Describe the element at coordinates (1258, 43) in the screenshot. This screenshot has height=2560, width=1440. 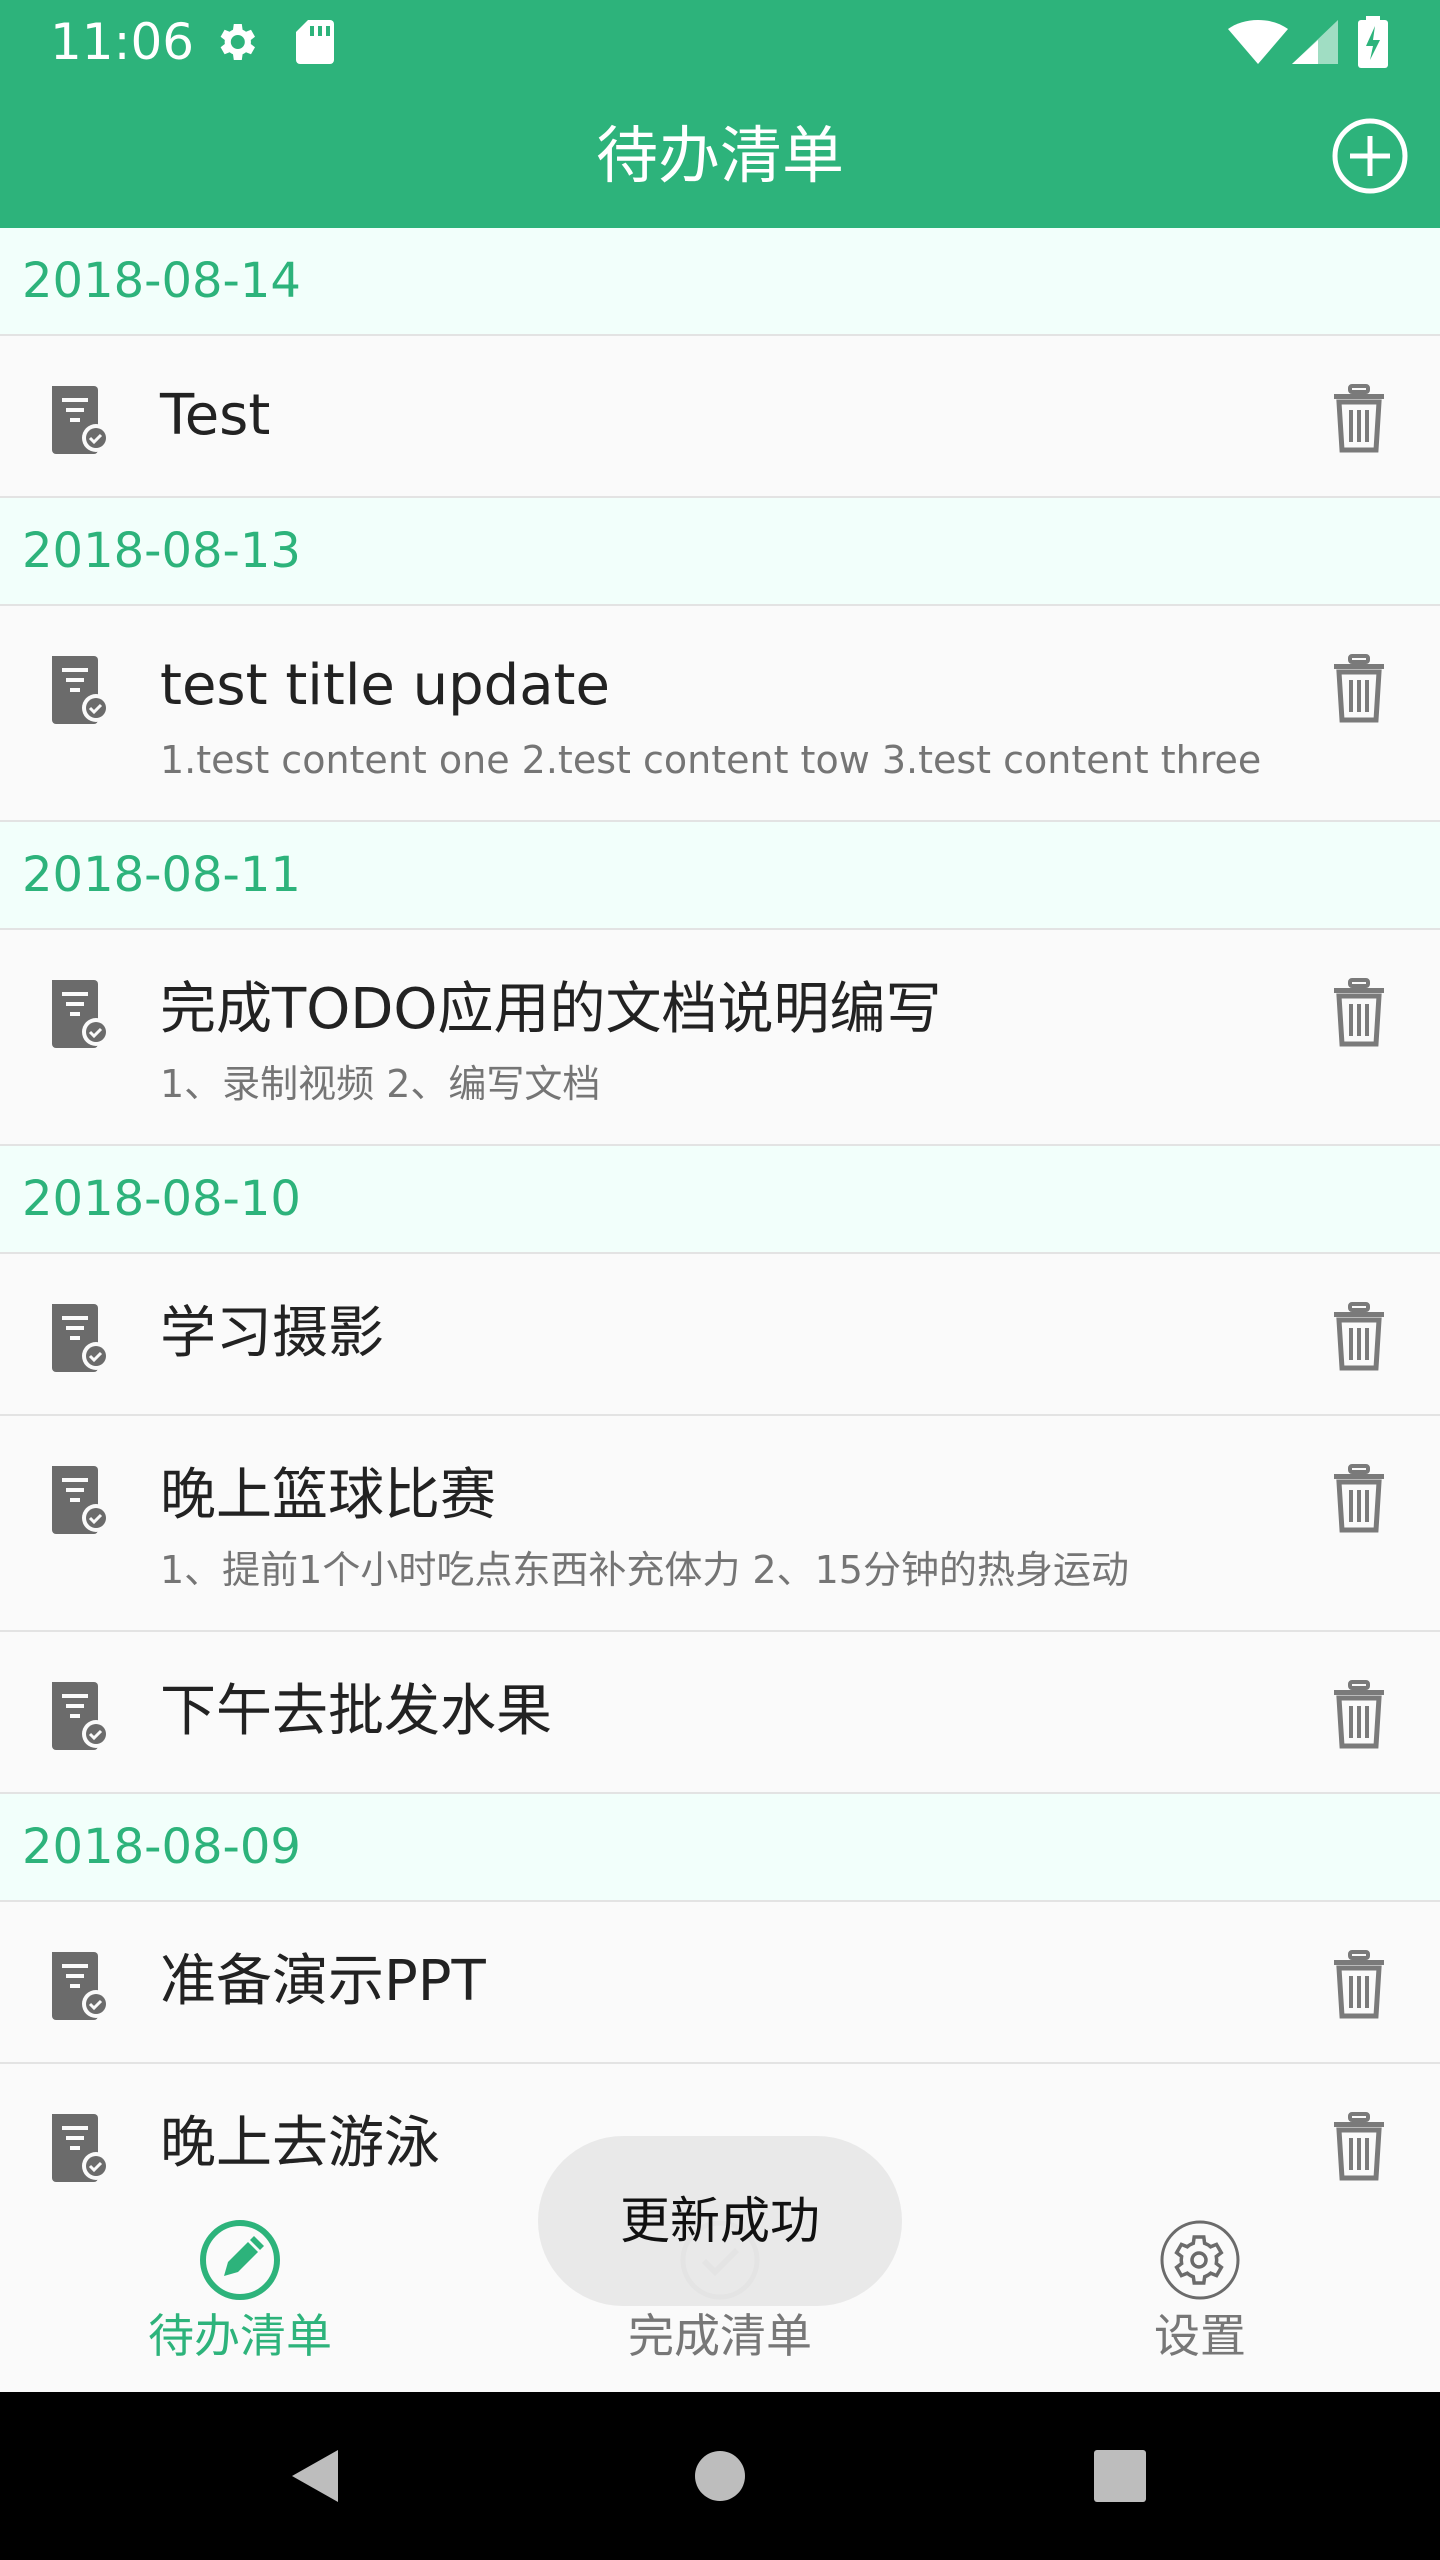
I see `wifi-icon` at that location.